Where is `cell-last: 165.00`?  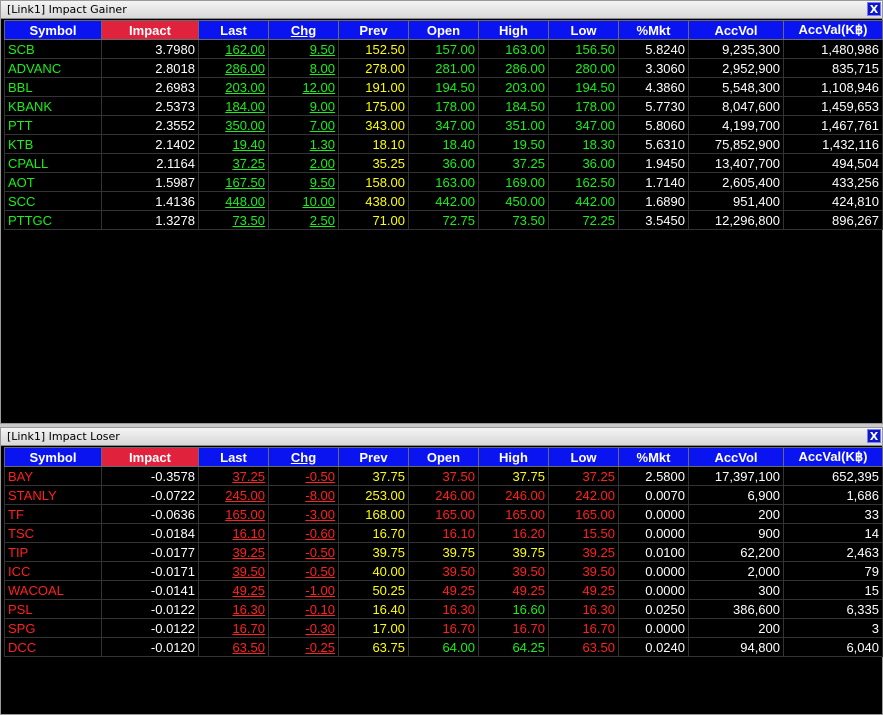 cell-last: 165.00 is located at coordinates (233, 514).